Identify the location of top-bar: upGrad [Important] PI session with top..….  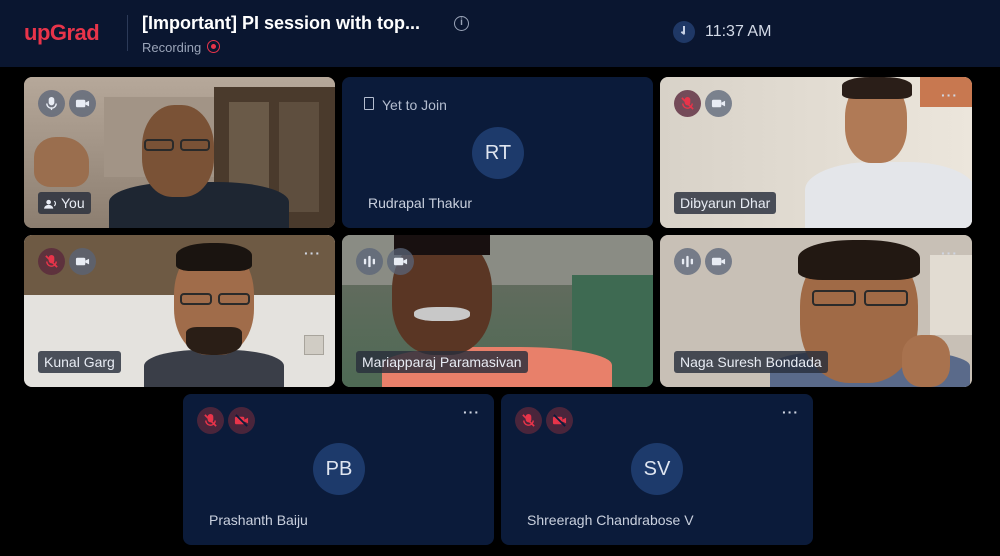
(500, 33).